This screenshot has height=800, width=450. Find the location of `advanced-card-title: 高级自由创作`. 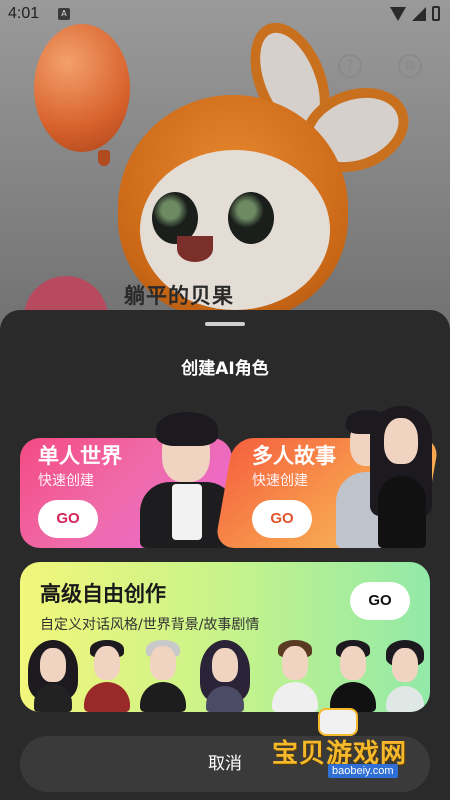

advanced-card-title: 高级自由创作 is located at coordinates (103, 594).